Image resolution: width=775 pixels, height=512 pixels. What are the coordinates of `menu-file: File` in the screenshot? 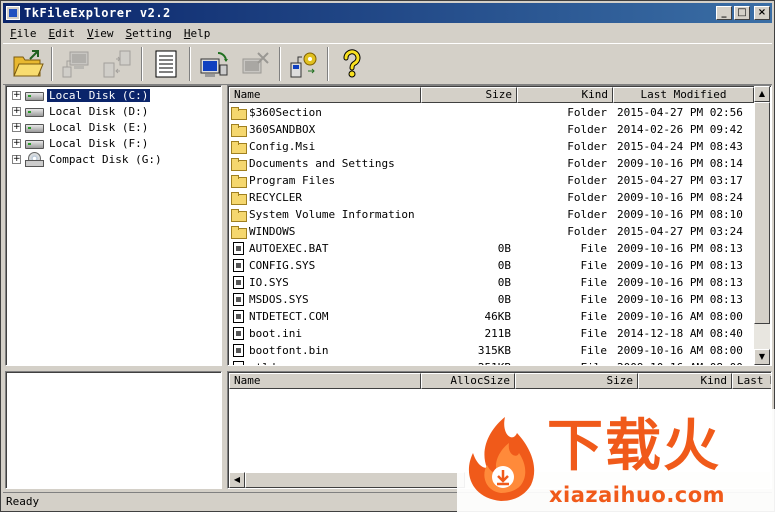 It's located at (22, 33).